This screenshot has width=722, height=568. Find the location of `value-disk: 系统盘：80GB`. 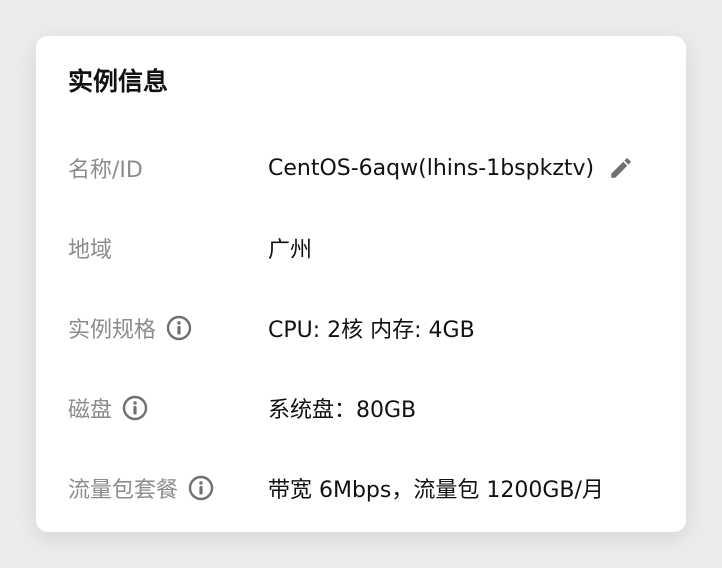

value-disk: 系统盘：80GB is located at coordinates (342, 410).